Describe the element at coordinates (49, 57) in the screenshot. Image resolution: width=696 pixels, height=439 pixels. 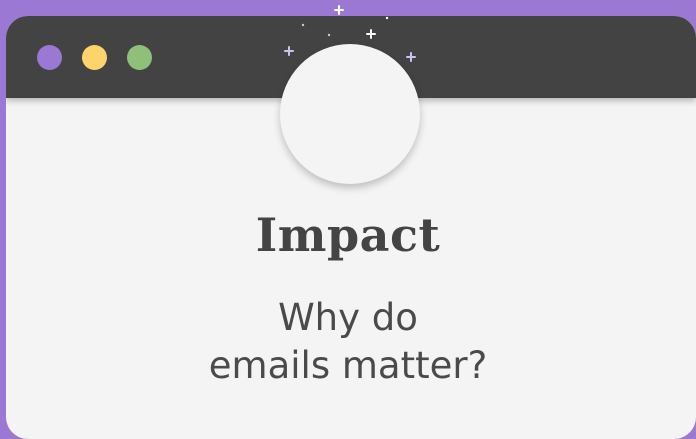
I see `close-window-button` at that location.